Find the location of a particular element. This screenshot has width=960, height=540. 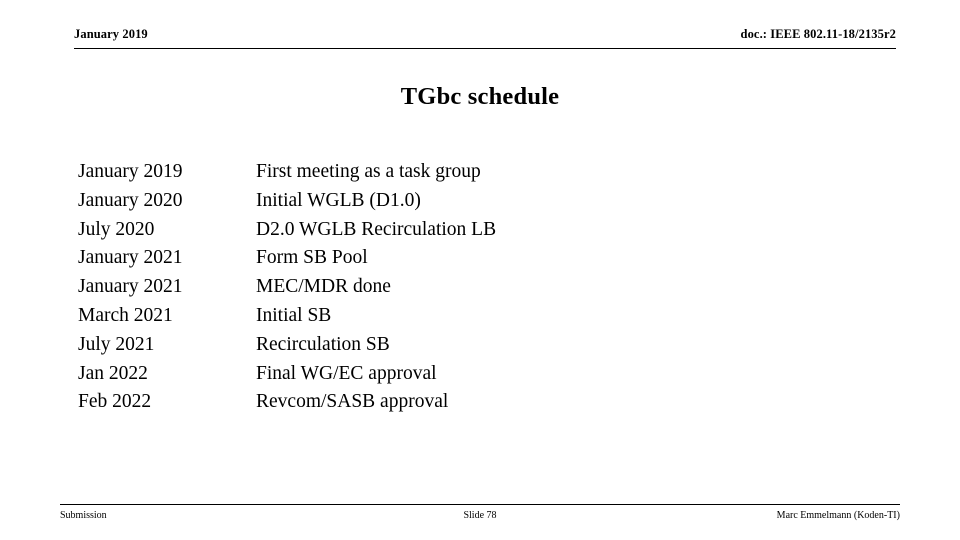

schedule-milestone: Final WG/EC approval is located at coordinates (346, 373).